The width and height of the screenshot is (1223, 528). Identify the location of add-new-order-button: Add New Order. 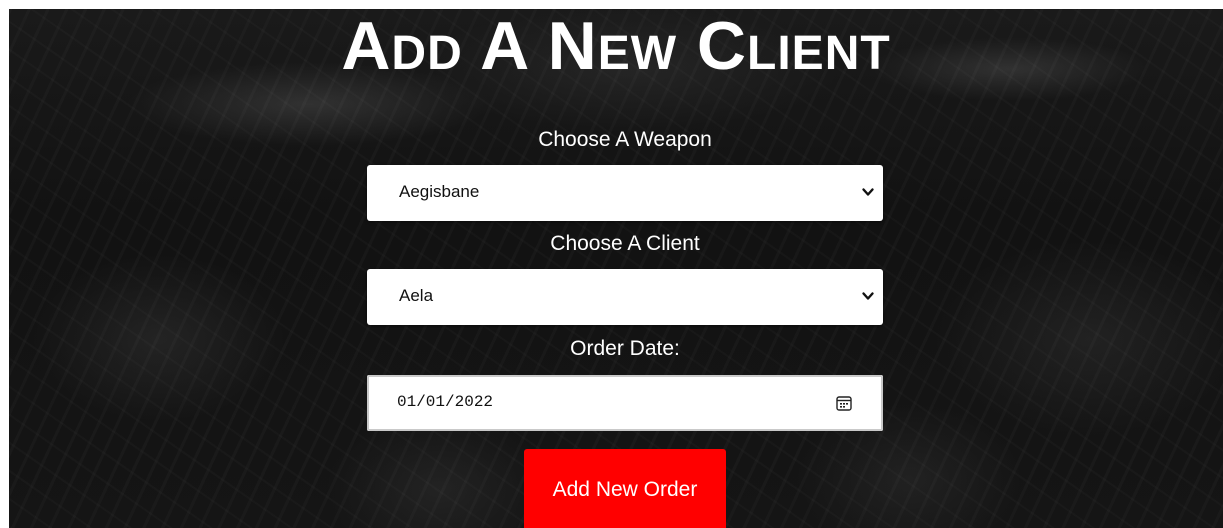
(625, 488).